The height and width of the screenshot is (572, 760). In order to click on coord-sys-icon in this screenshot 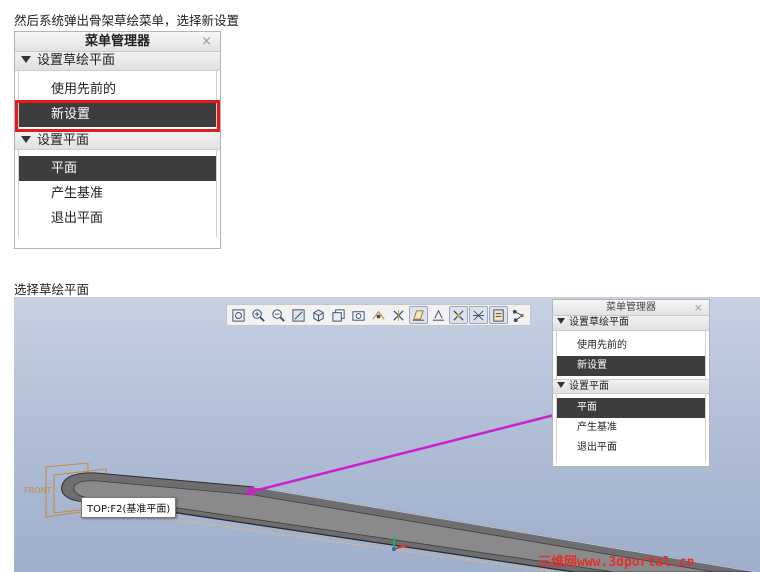, I will do `click(458, 315)`.